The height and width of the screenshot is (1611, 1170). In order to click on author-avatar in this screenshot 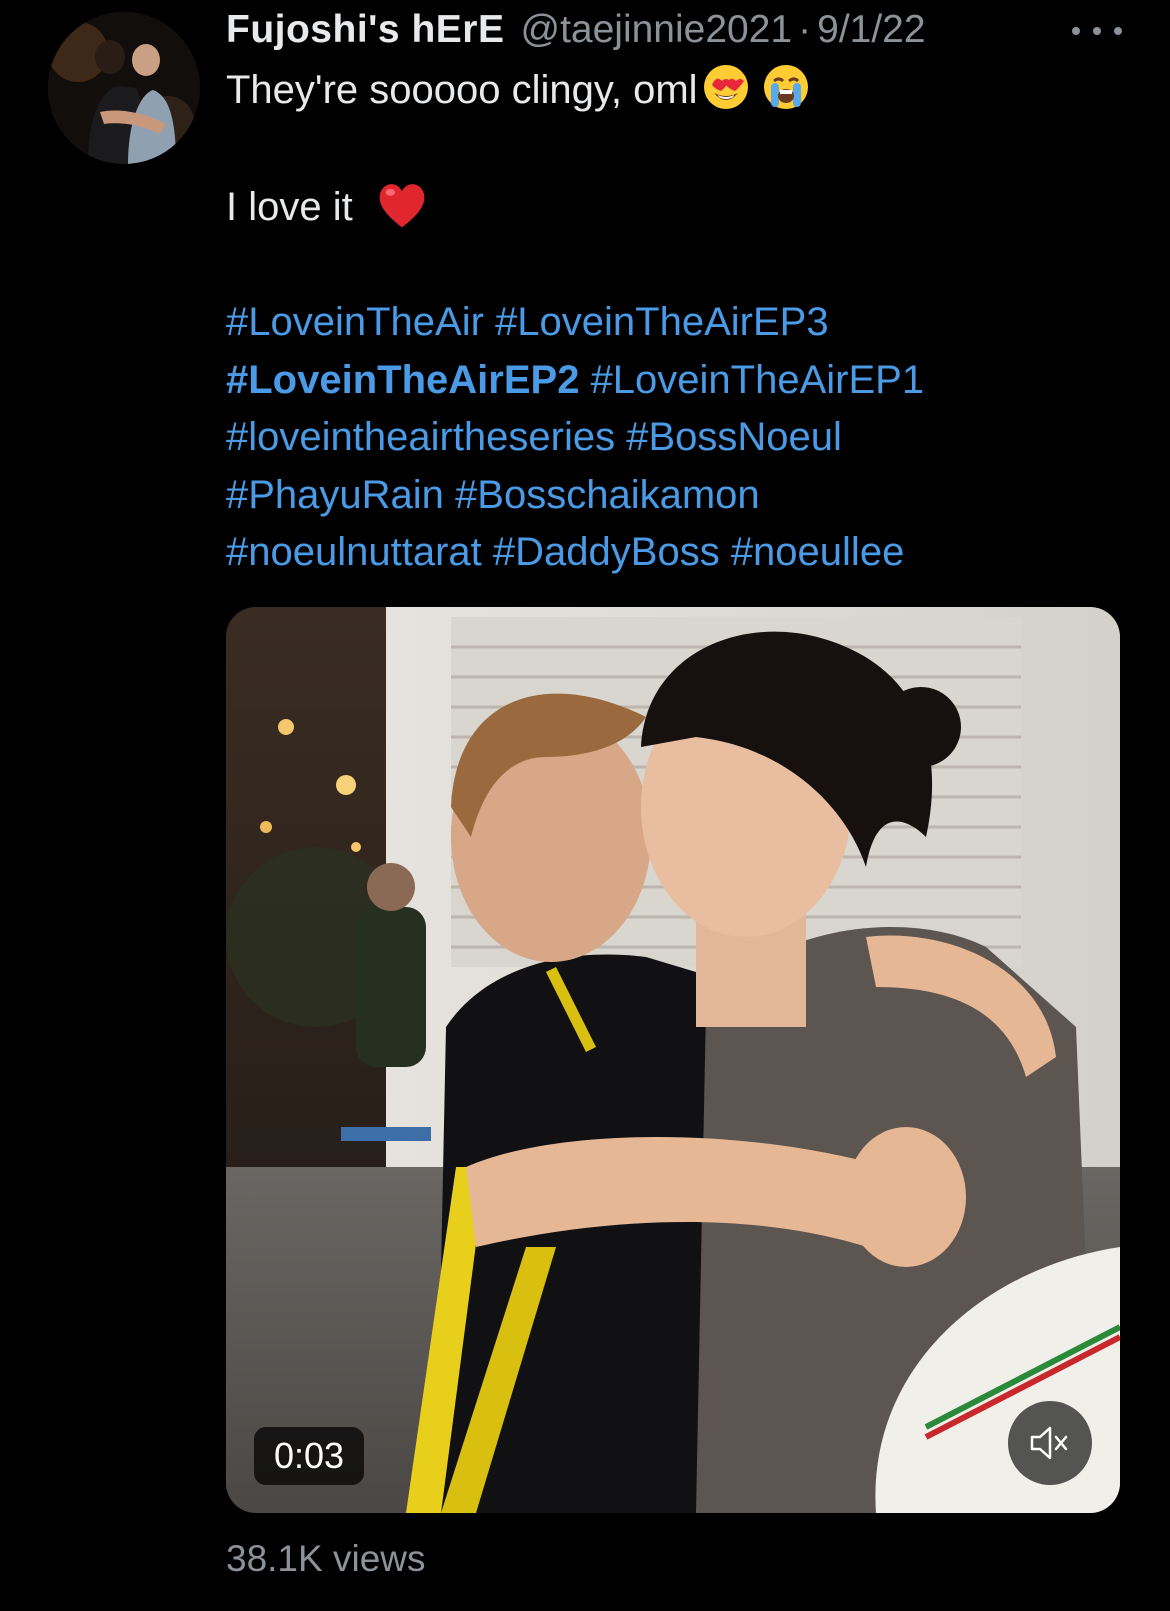, I will do `click(124, 88)`.